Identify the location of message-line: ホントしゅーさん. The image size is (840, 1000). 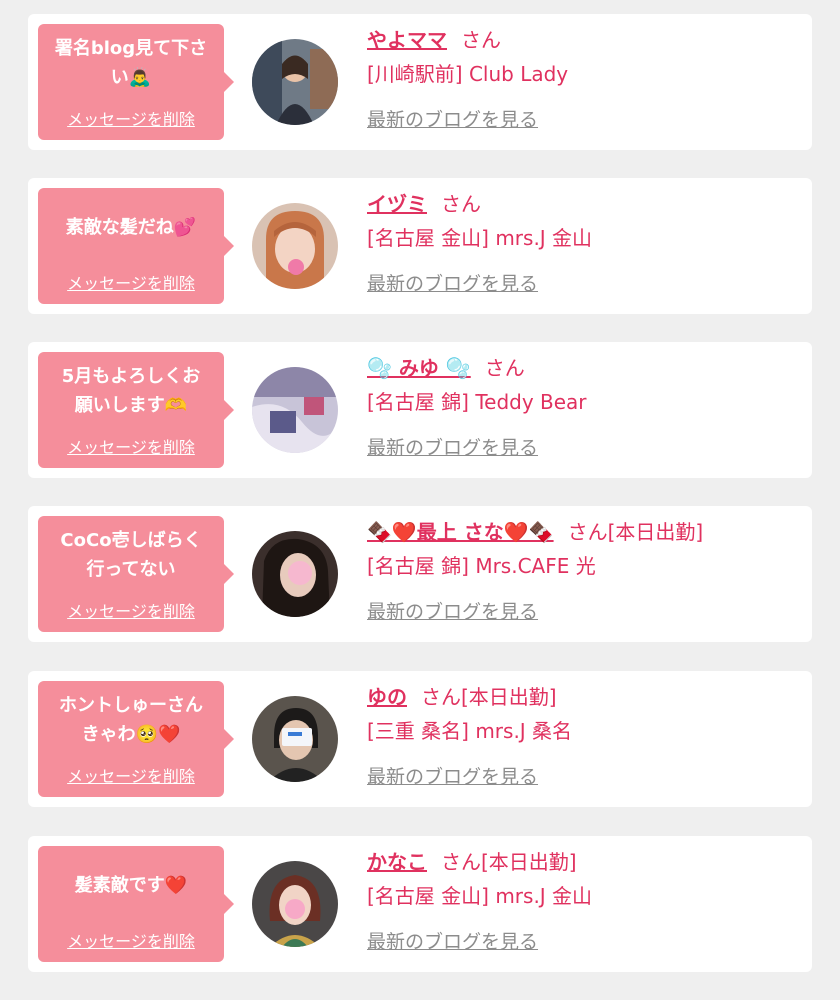
(131, 705).